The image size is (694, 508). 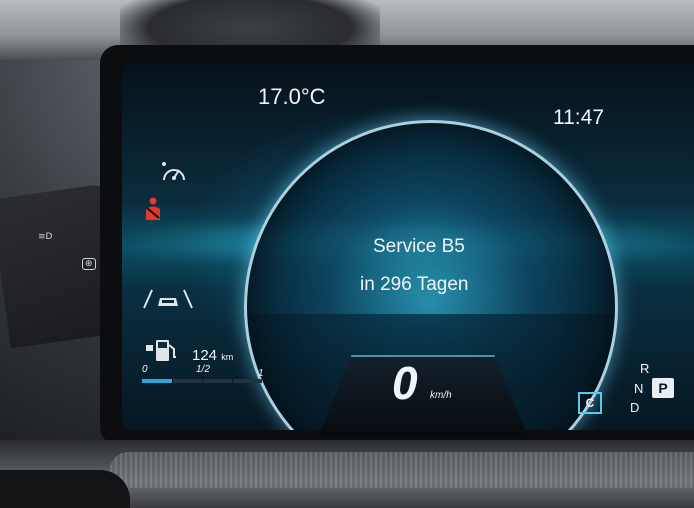 I want to click on seatbelt-warning-icon, so click(x=153, y=208).